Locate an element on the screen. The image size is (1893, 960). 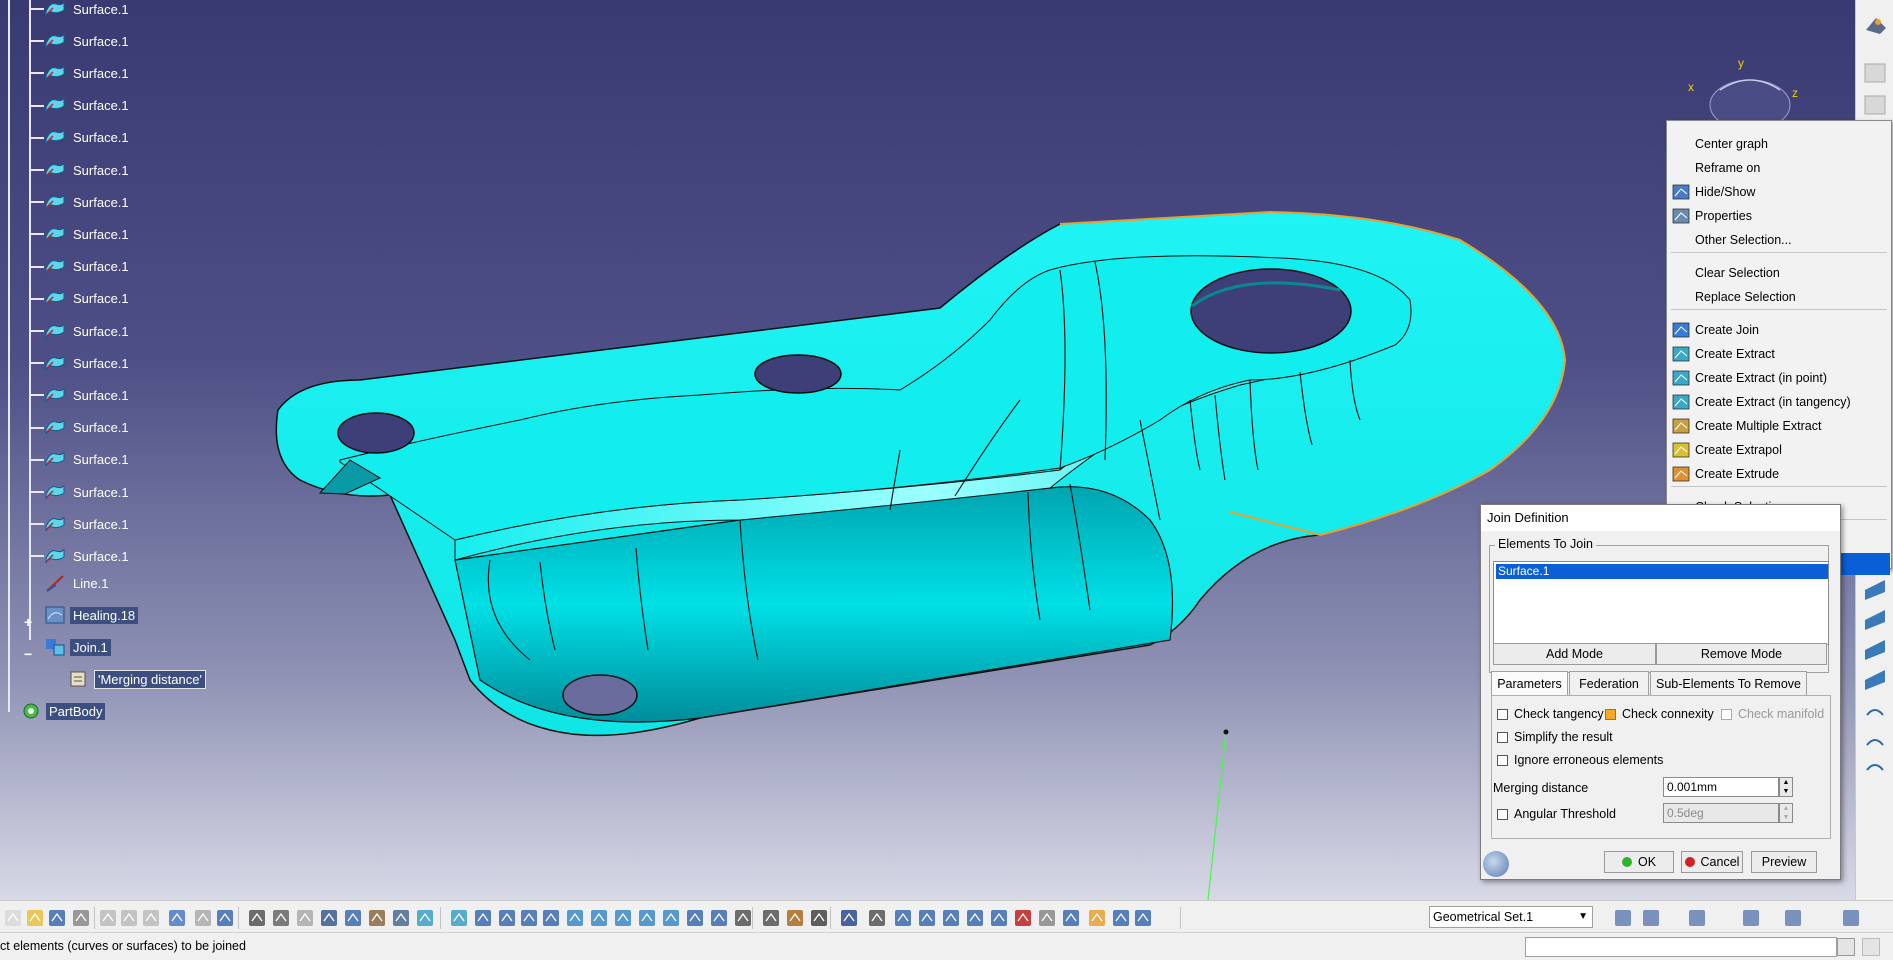
grid-icon is located at coordinates (951, 918).